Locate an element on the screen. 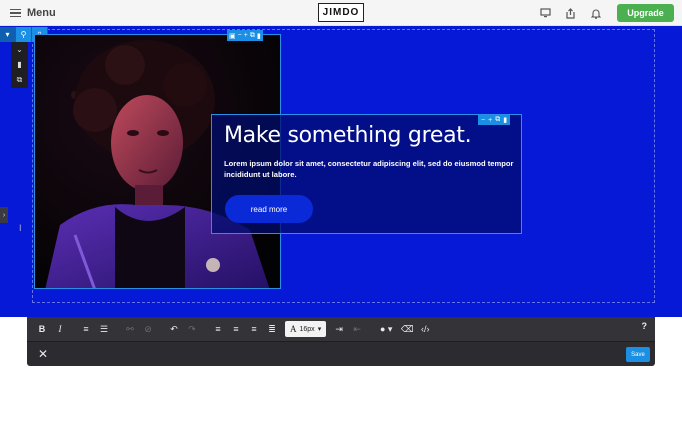 Image resolution: width=682 pixels, height=426 pixels. read-more-button: read more is located at coordinates (269, 209).